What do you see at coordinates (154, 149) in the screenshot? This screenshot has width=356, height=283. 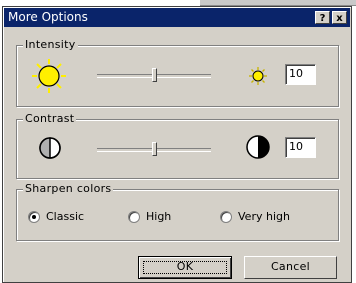 I see `contrast-slider-thumb` at bounding box center [154, 149].